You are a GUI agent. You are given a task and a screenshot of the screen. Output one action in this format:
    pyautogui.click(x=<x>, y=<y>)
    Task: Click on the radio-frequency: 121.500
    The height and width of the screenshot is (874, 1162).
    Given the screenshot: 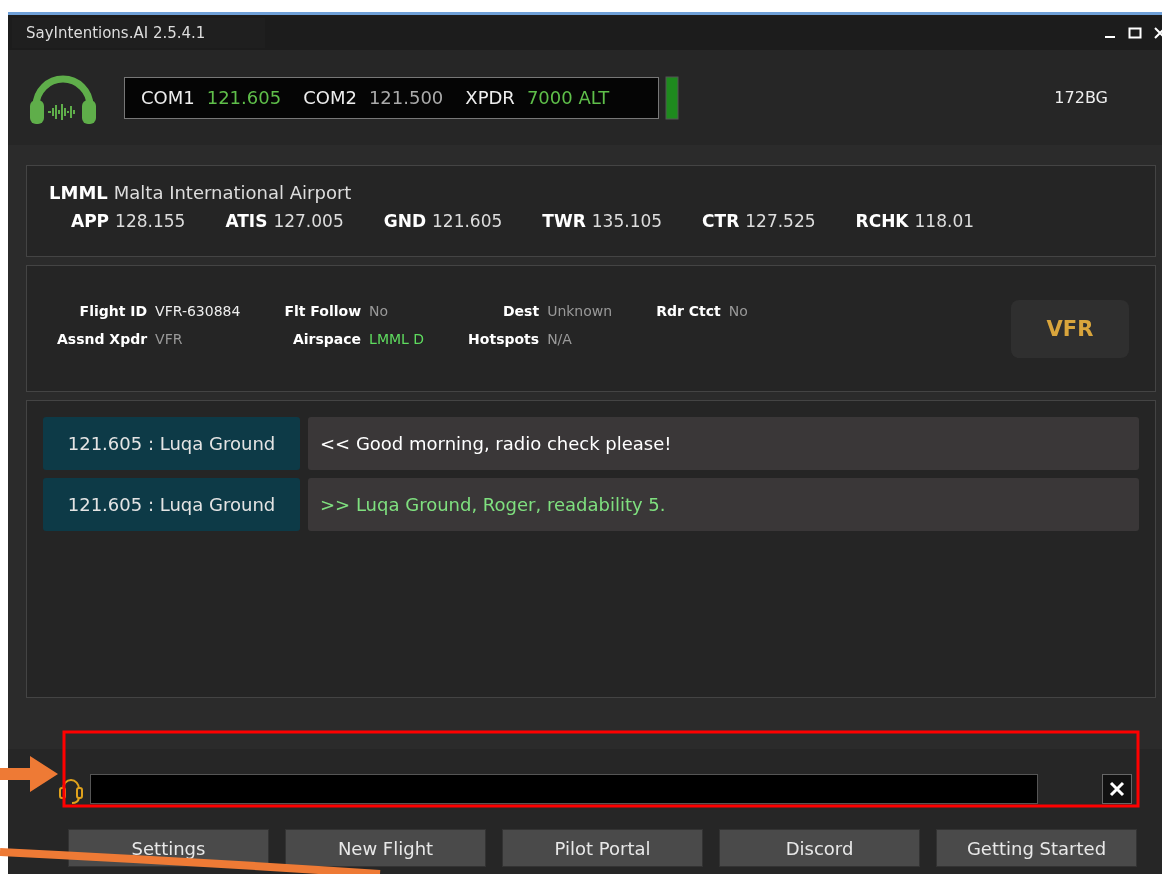 What is the action you would take?
    pyautogui.click(x=406, y=97)
    